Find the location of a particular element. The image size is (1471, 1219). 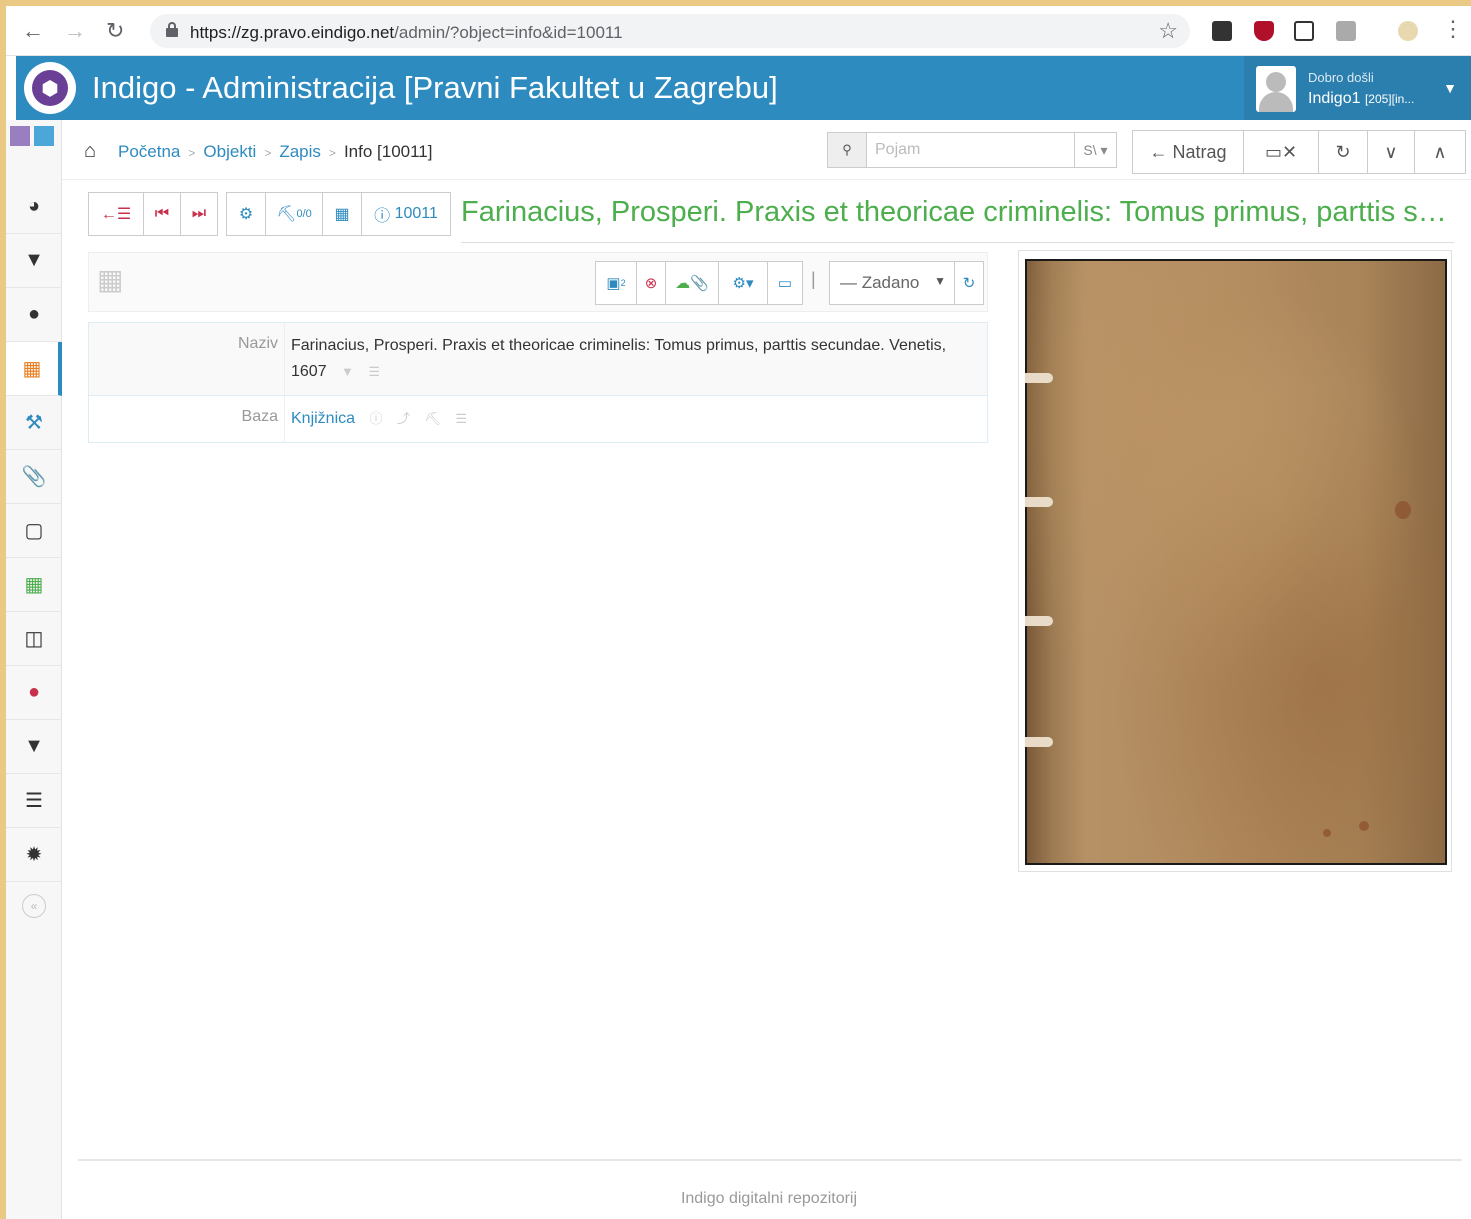

server-icon: ☰ is located at coordinates (34, 801).